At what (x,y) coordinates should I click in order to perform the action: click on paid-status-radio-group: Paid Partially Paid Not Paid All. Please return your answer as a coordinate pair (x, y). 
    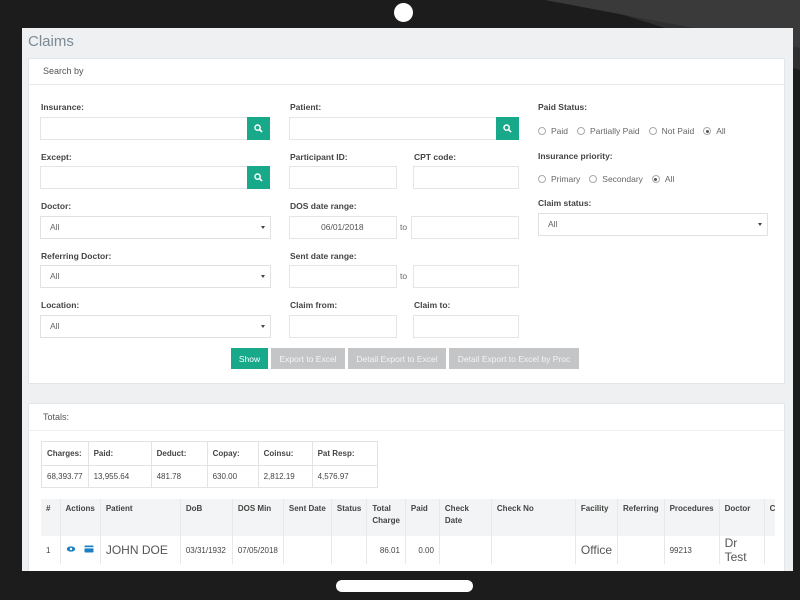
    Looking at the image, I should click on (636, 131).